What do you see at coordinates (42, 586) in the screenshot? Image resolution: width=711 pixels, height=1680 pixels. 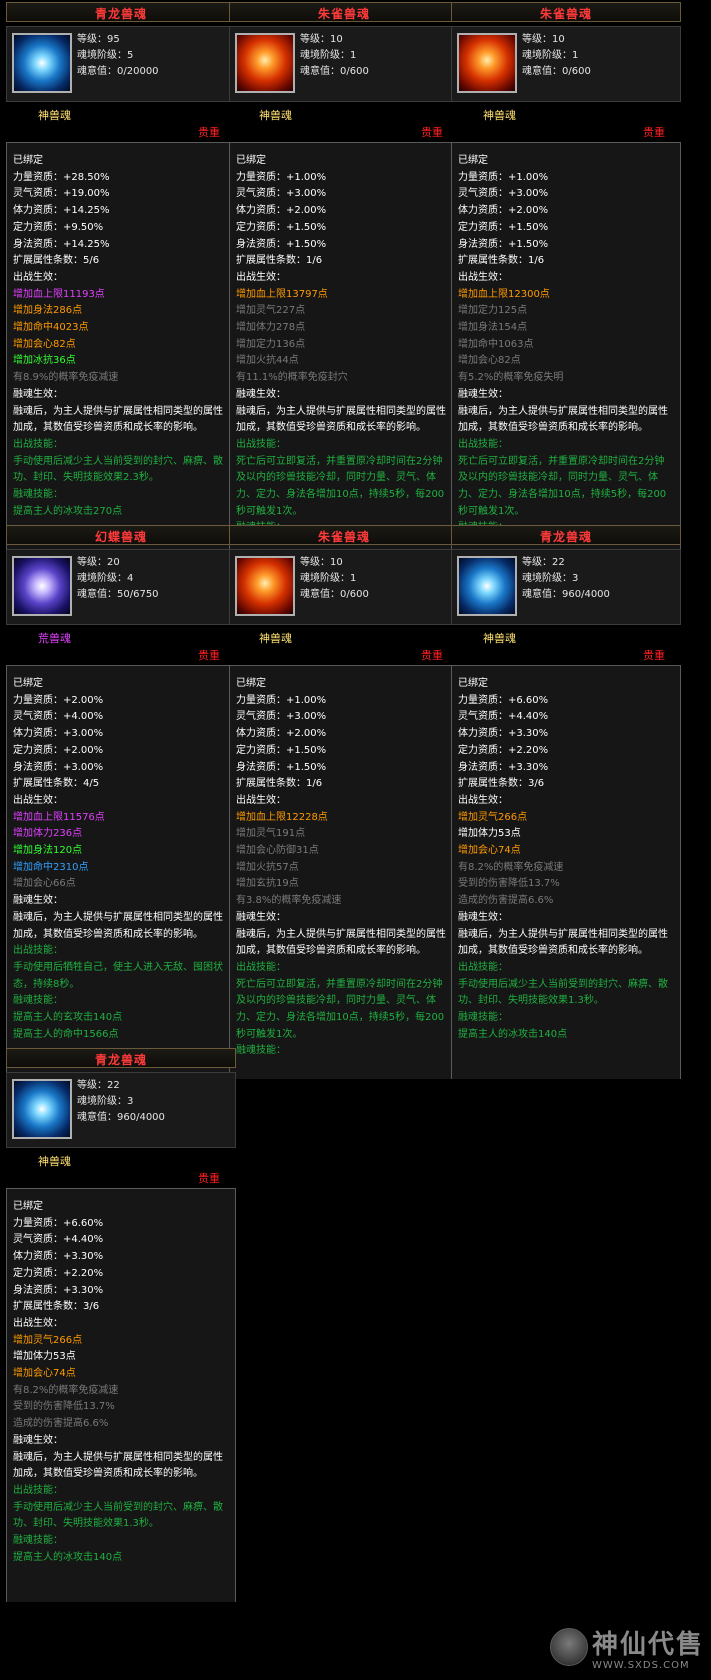 I see `huandie-soul-icon` at bounding box center [42, 586].